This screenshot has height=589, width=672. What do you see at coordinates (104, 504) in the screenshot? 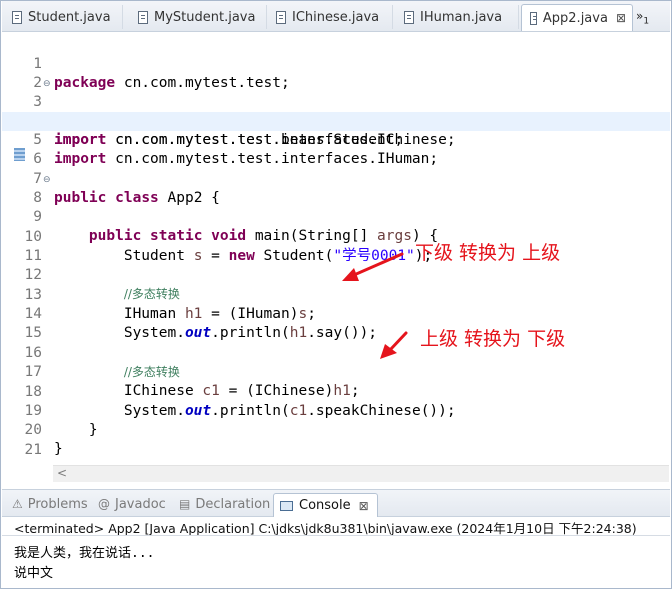
I see `at-icon: @` at bounding box center [104, 504].